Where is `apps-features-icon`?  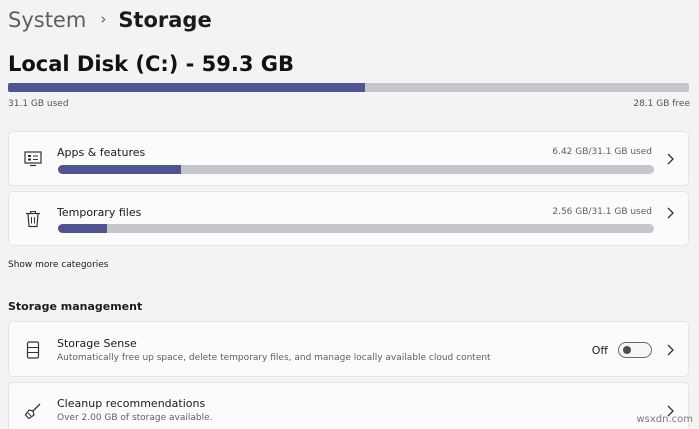
apps-features-icon is located at coordinates (33, 159).